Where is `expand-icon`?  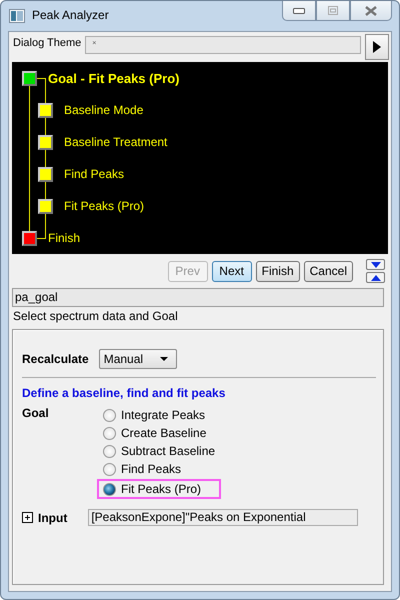 expand-icon is located at coordinates (27, 517).